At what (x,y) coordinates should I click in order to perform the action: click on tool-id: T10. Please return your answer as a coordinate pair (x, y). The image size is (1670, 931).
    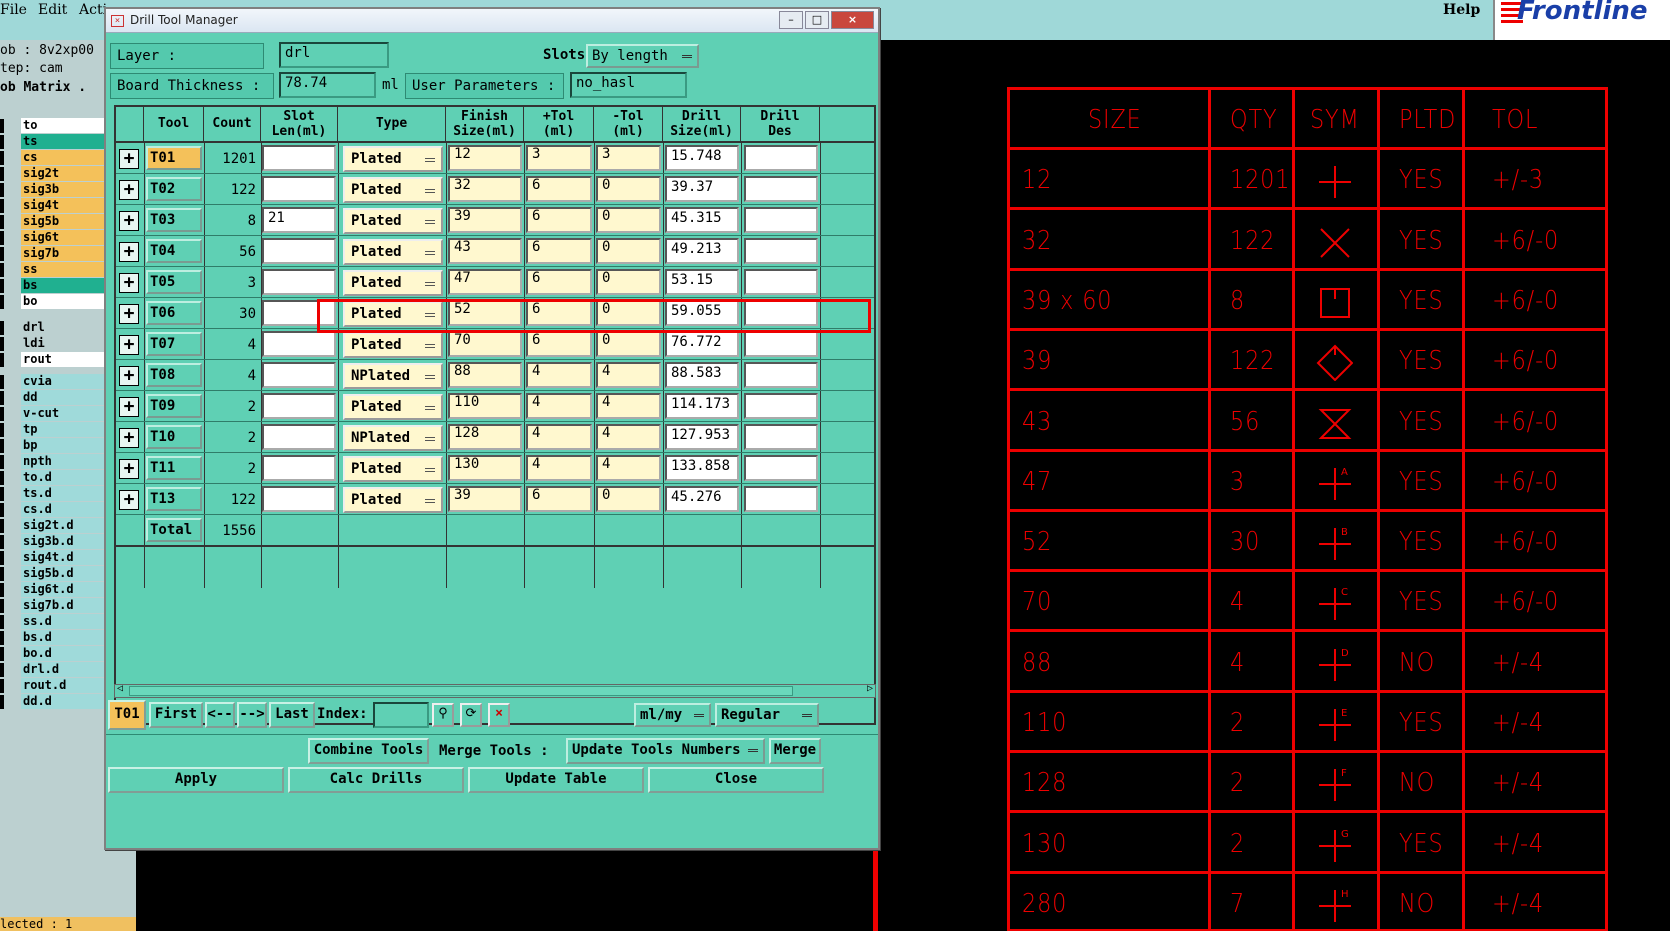
    Looking at the image, I should click on (174, 437).